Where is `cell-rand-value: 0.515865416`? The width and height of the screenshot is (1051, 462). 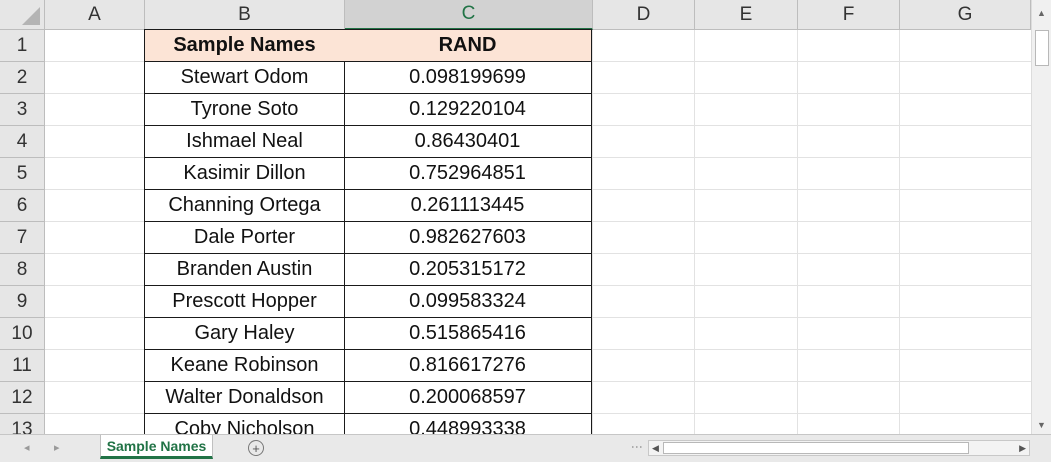 cell-rand-value: 0.515865416 is located at coordinates (468, 334).